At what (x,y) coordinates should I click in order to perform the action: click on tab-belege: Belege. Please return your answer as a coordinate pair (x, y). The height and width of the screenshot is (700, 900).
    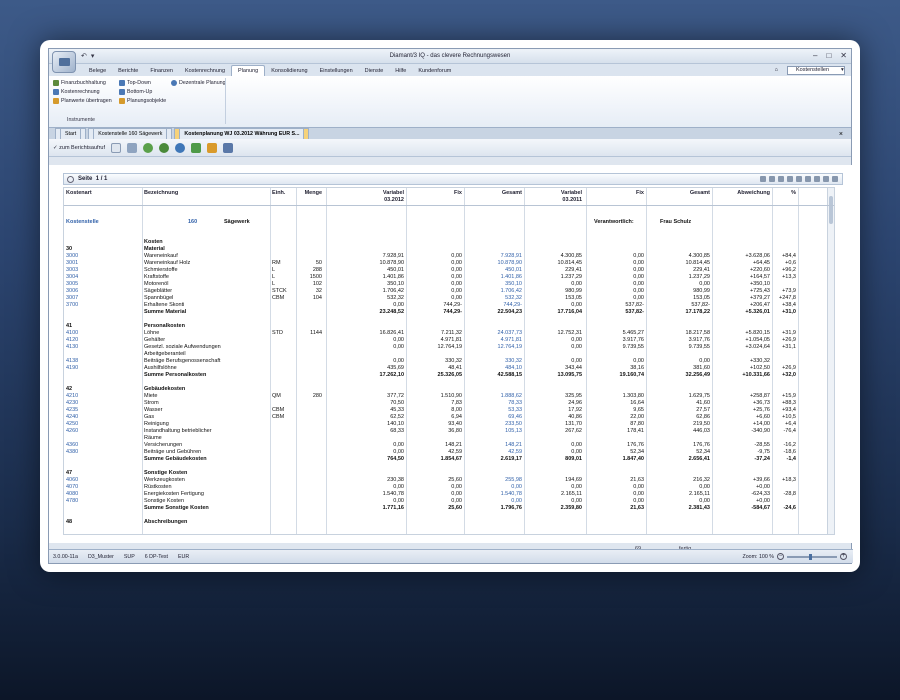
    Looking at the image, I should click on (97, 71).